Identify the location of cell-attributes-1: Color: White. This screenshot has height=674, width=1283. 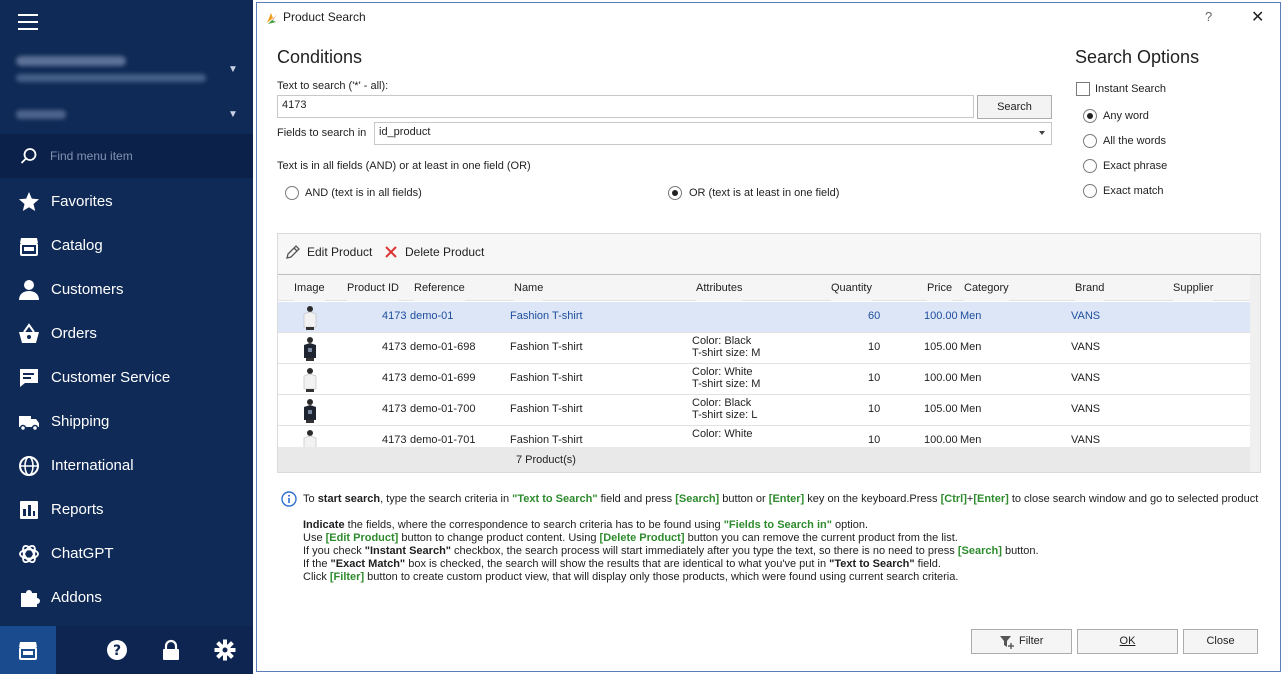
(722, 434).